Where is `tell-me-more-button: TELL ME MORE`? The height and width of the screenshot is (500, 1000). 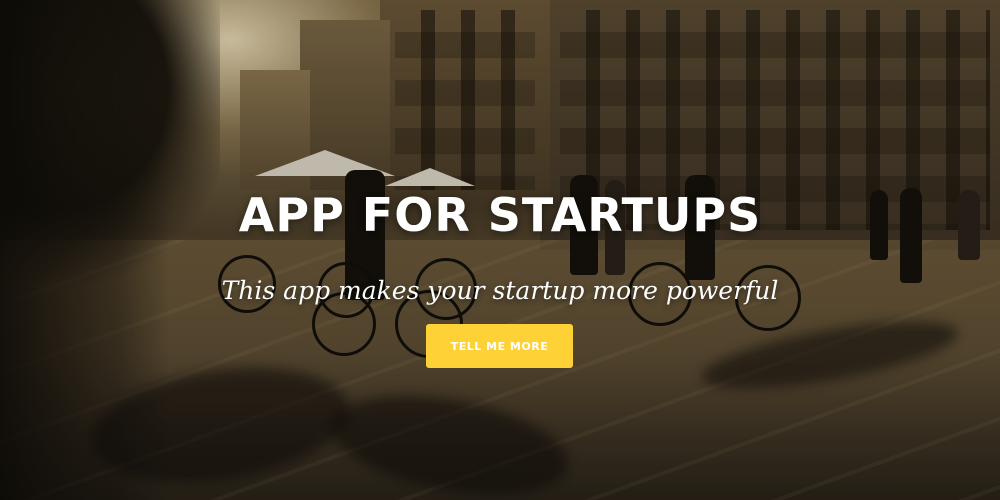
tell-me-more-button: TELL ME MORE is located at coordinates (499, 346).